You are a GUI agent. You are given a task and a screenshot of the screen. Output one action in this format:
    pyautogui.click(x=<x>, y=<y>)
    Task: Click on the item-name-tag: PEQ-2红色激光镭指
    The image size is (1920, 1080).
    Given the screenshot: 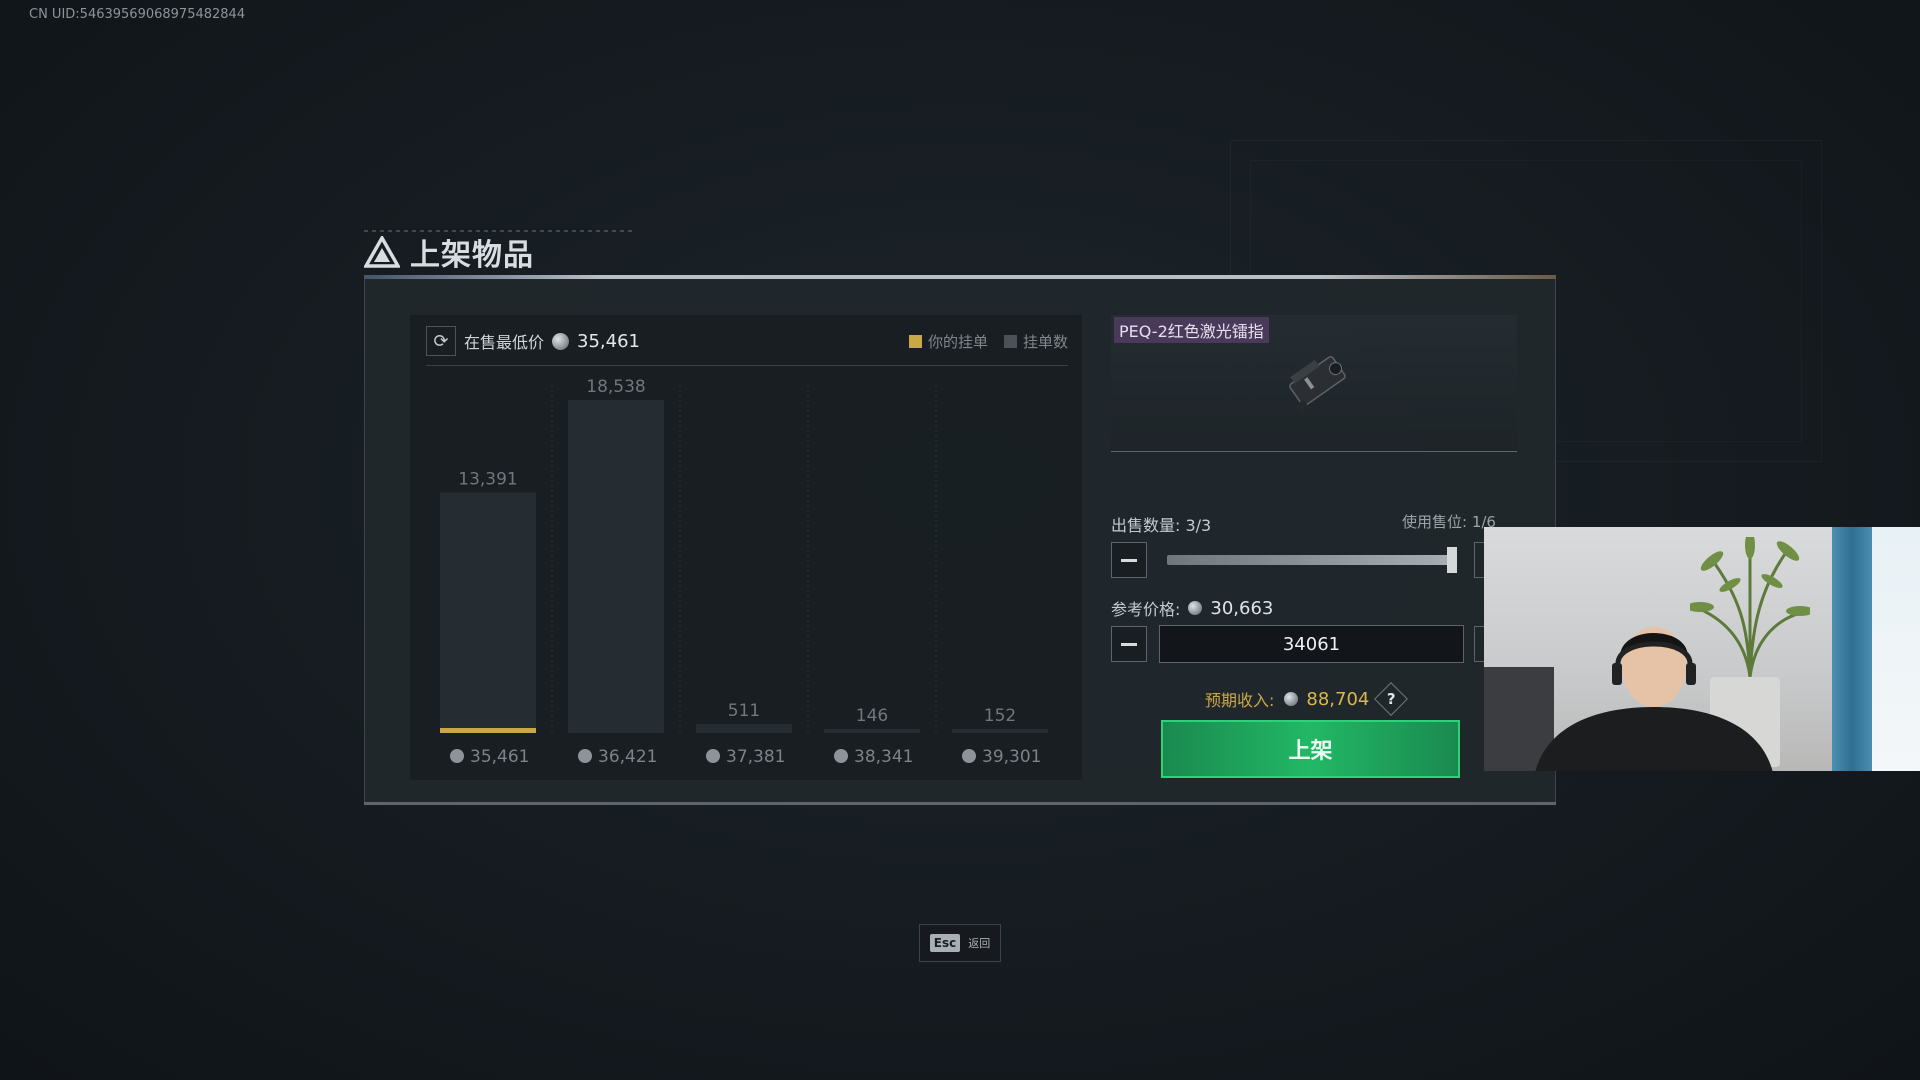 What is the action you would take?
    pyautogui.click(x=1191, y=330)
    